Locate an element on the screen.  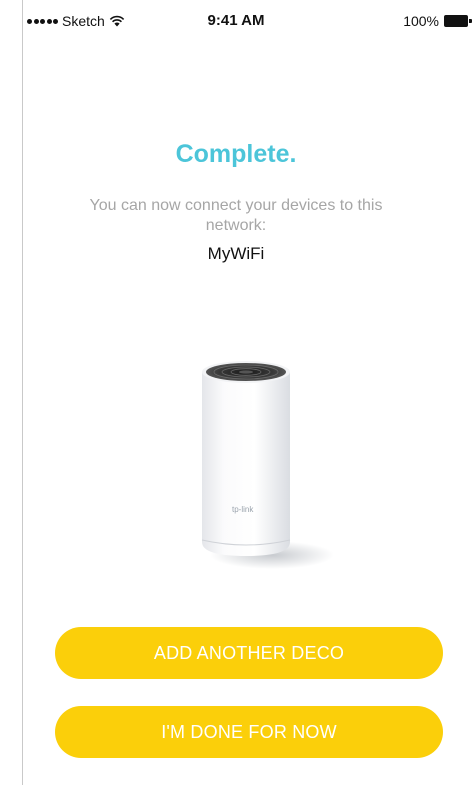
network-name: MyWiFi is located at coordinates (236, 253).